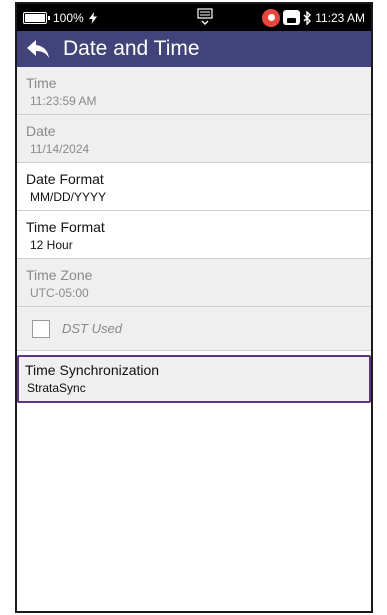  Describe the element at coordinates (59, 293) in the screenshot. I see `setting-value: UTC-05:00` at that location.